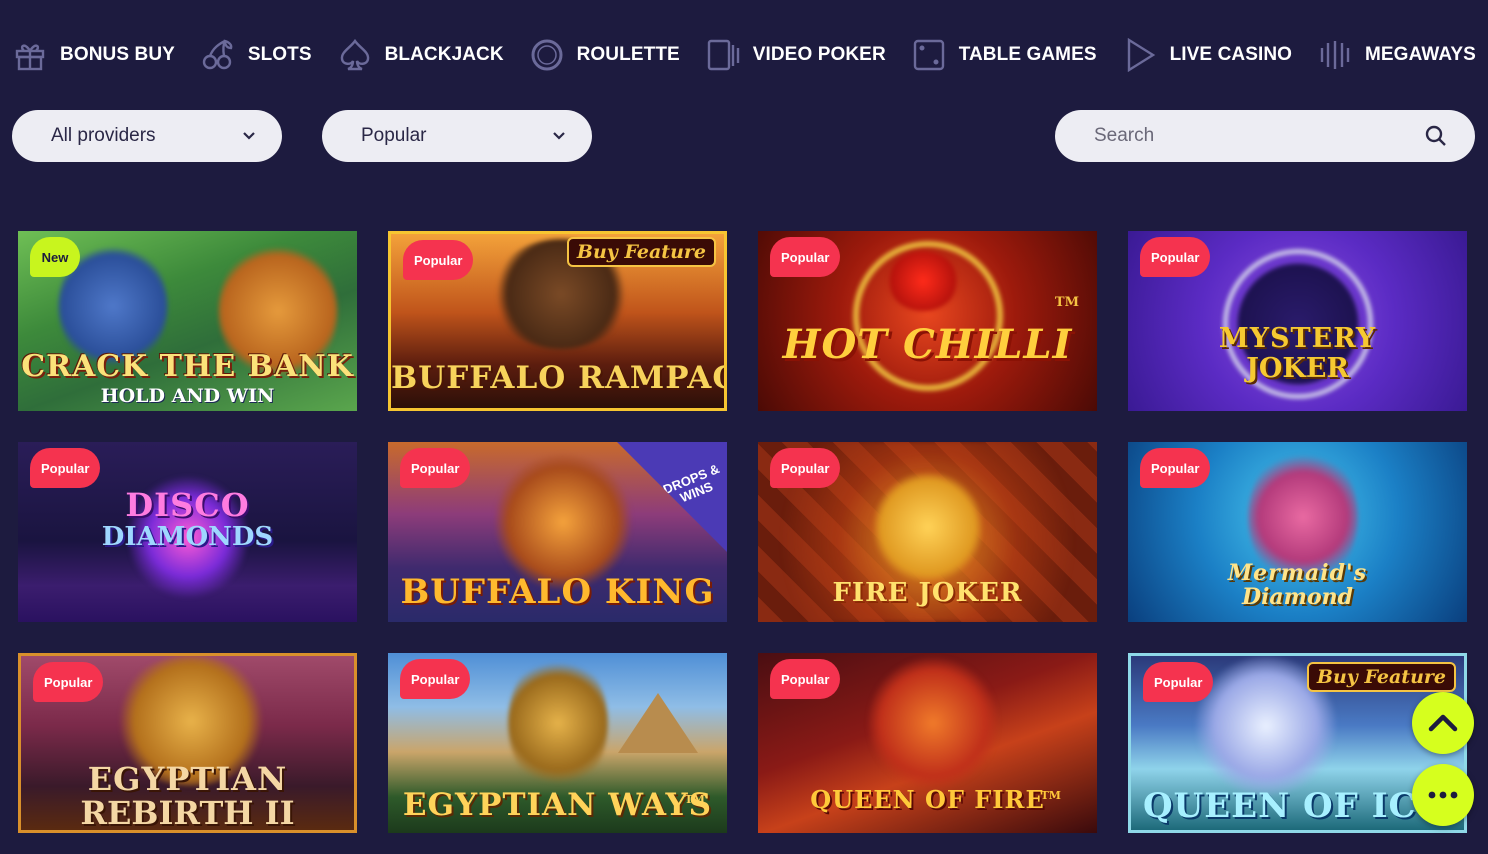  Describe the element at coordinates (929, 55) in the screenshot. I see `dice-icon` at that location.